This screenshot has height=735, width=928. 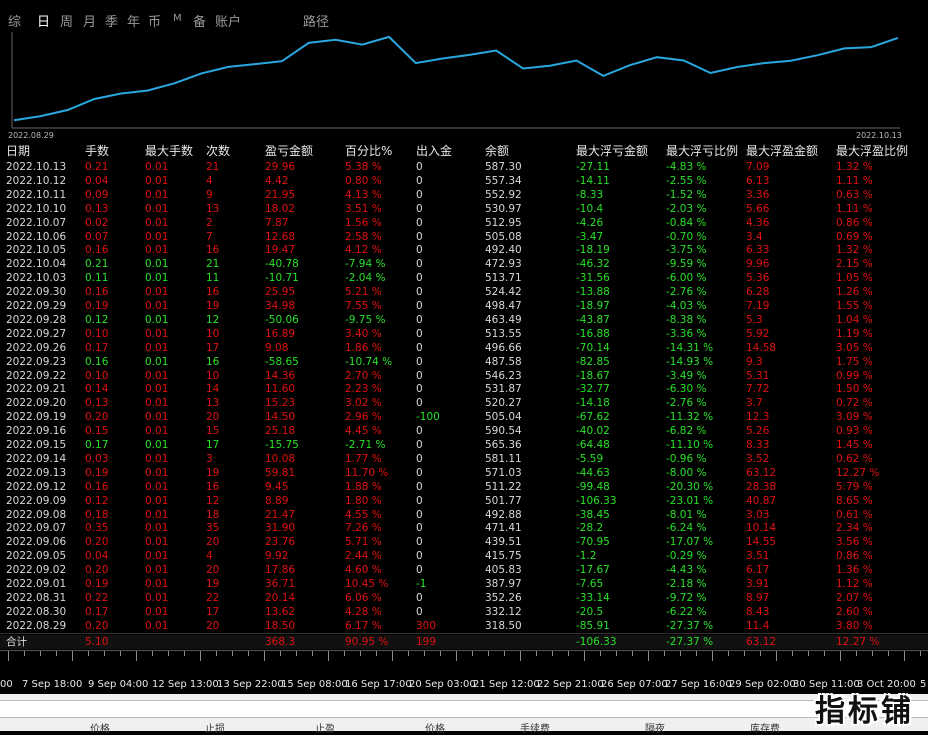 I want to click on header-max-float-profit: 最大浮盈金额, so click(x=782, y=151).